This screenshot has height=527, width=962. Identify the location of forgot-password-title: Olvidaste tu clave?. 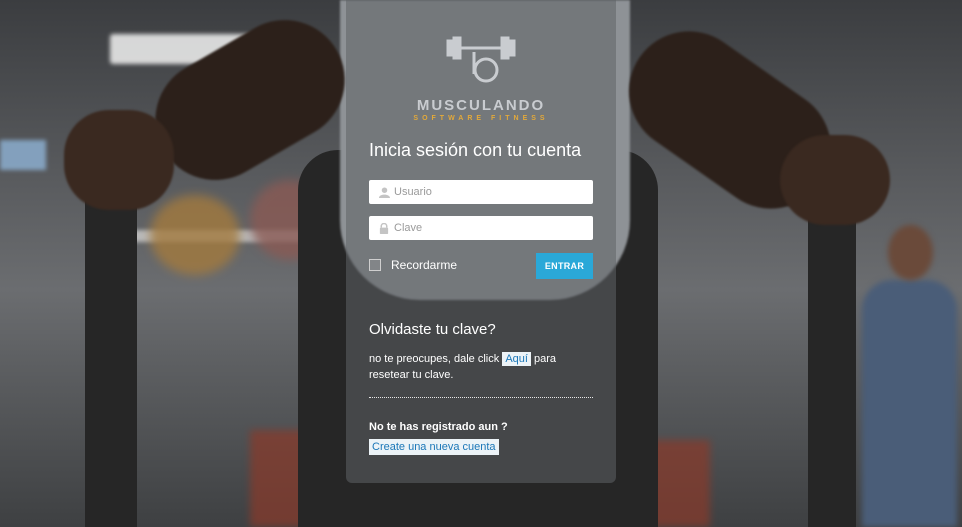
(432, 329).